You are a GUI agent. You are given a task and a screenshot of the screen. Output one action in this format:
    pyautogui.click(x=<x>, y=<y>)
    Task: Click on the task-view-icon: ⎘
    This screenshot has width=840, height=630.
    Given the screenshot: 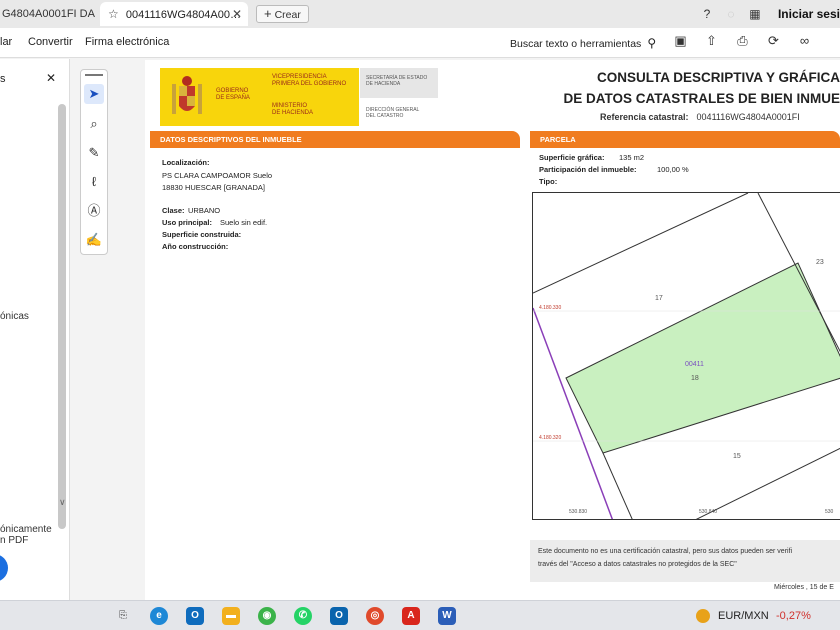 What is the action you would take?
    pyautogui.click(x=123, y=616)
    